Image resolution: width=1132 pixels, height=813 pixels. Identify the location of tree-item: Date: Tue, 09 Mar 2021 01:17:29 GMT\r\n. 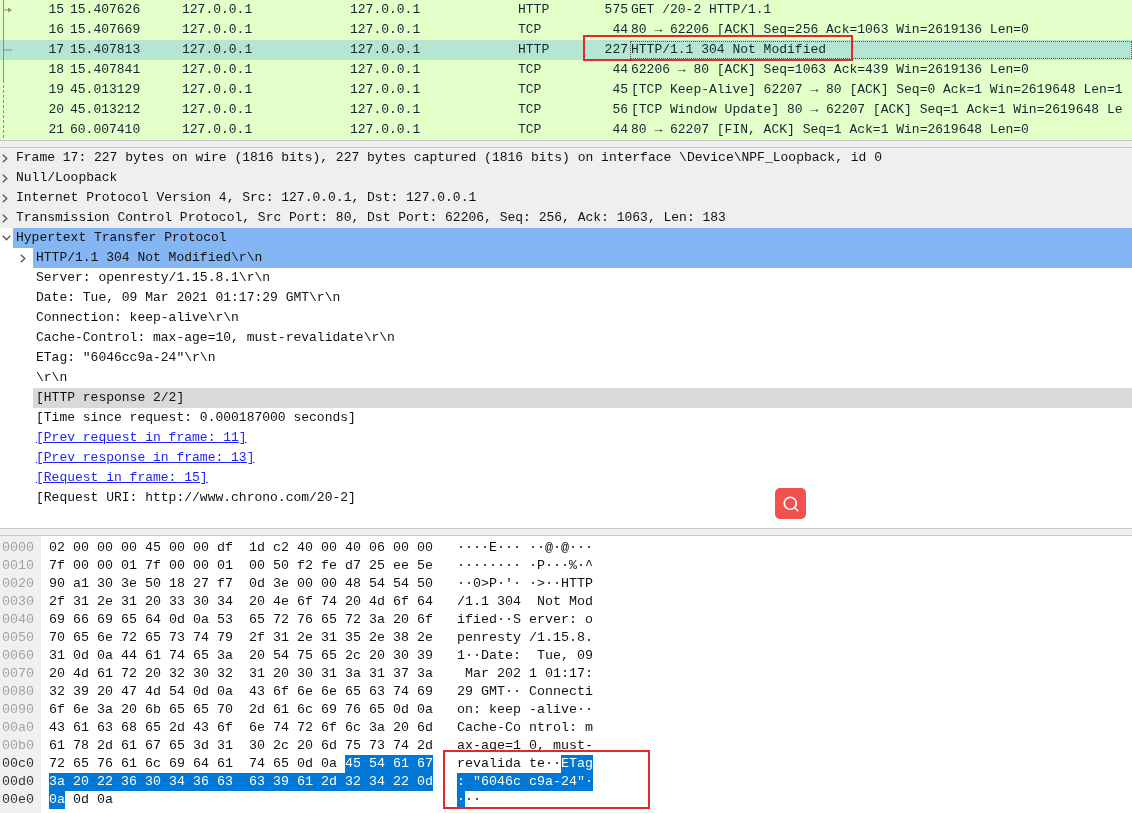
(188, 298).